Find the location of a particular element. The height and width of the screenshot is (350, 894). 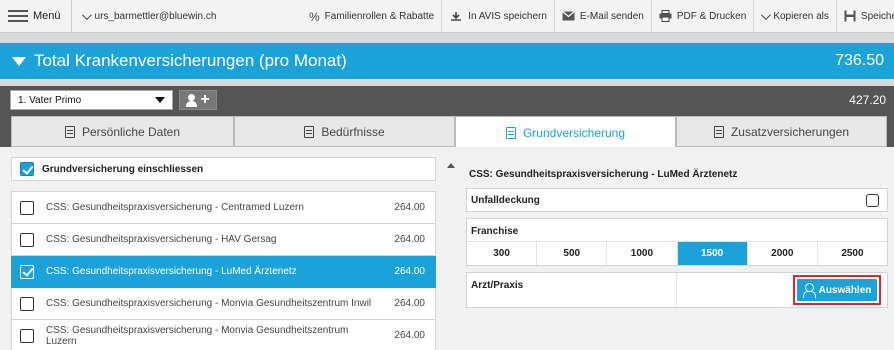

save-button: Speiche is located at coordinates (864, 16).